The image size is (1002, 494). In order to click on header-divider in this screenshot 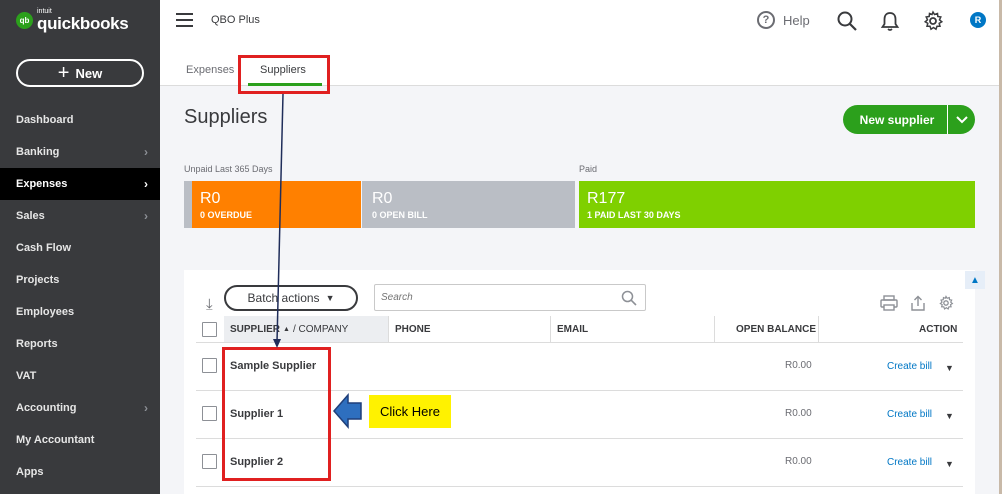, I will do `click(579, 342)`.